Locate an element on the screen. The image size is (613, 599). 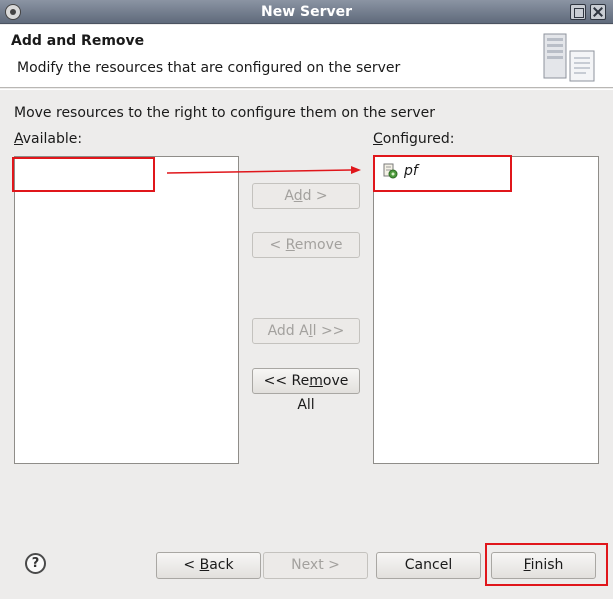
next-button: Next > is located at coordinates (315, 565).